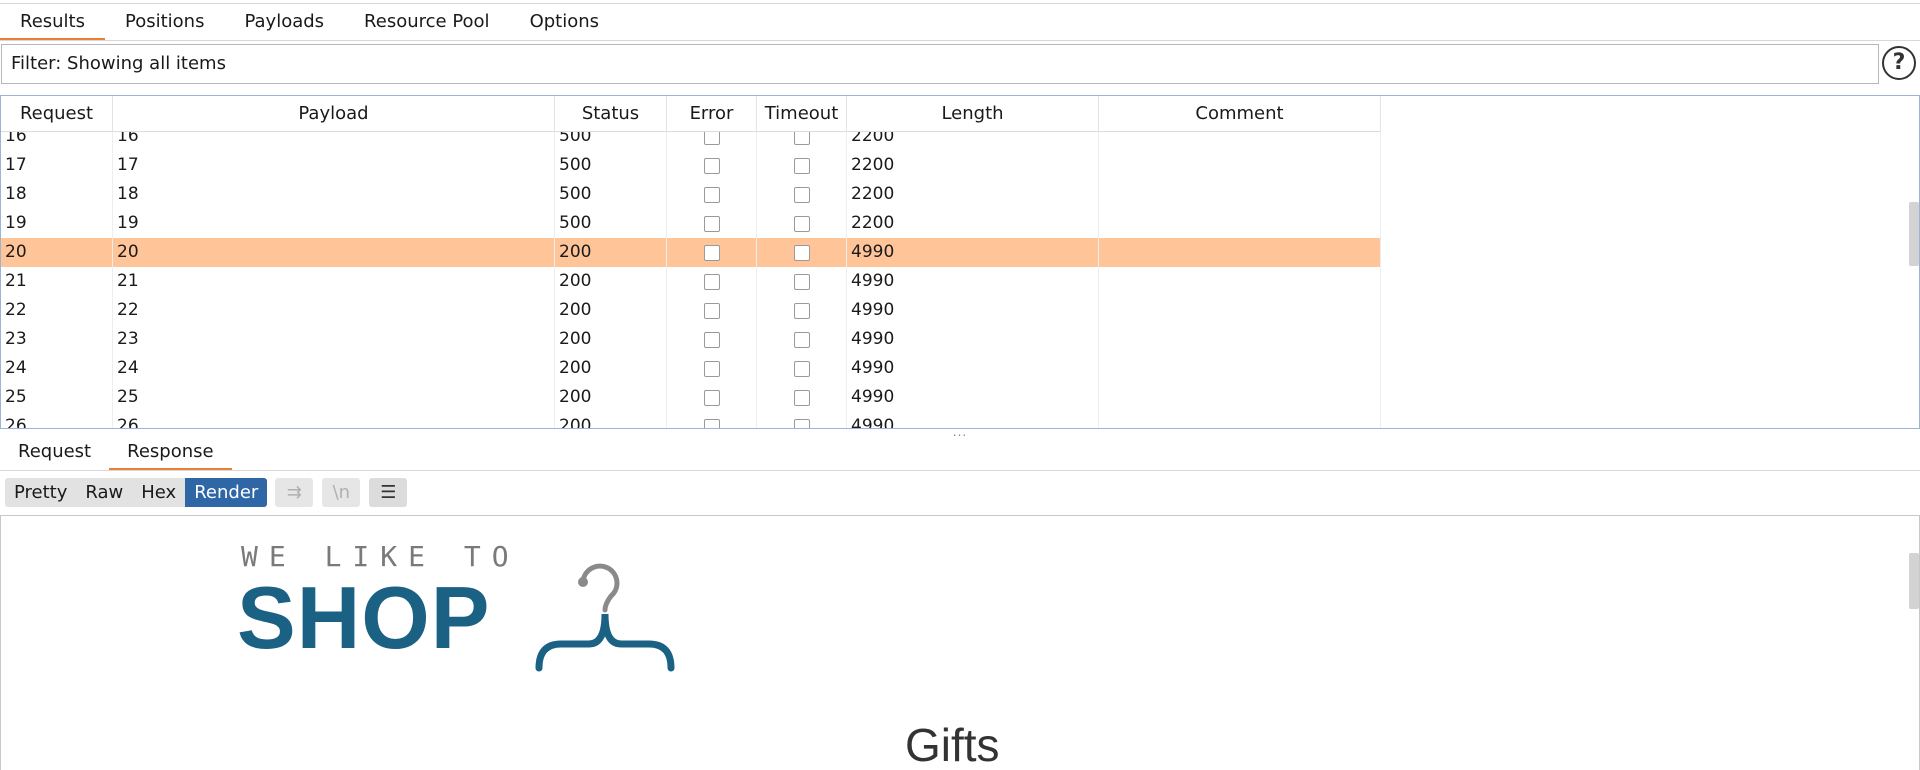  Describe the element at coordinates (54, 453) in the screenshot. I see `tab-request: Request` at that location.